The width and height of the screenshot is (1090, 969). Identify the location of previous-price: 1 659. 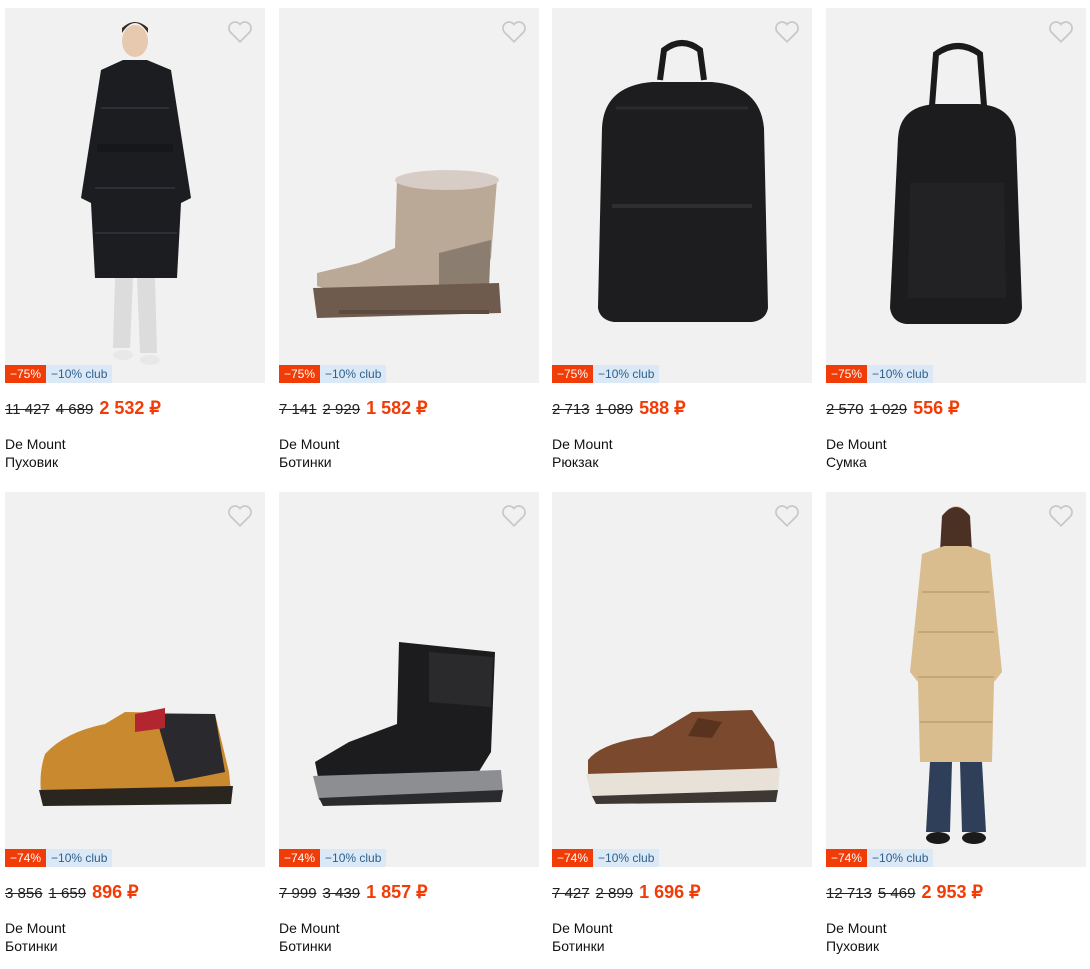
(67, 893).